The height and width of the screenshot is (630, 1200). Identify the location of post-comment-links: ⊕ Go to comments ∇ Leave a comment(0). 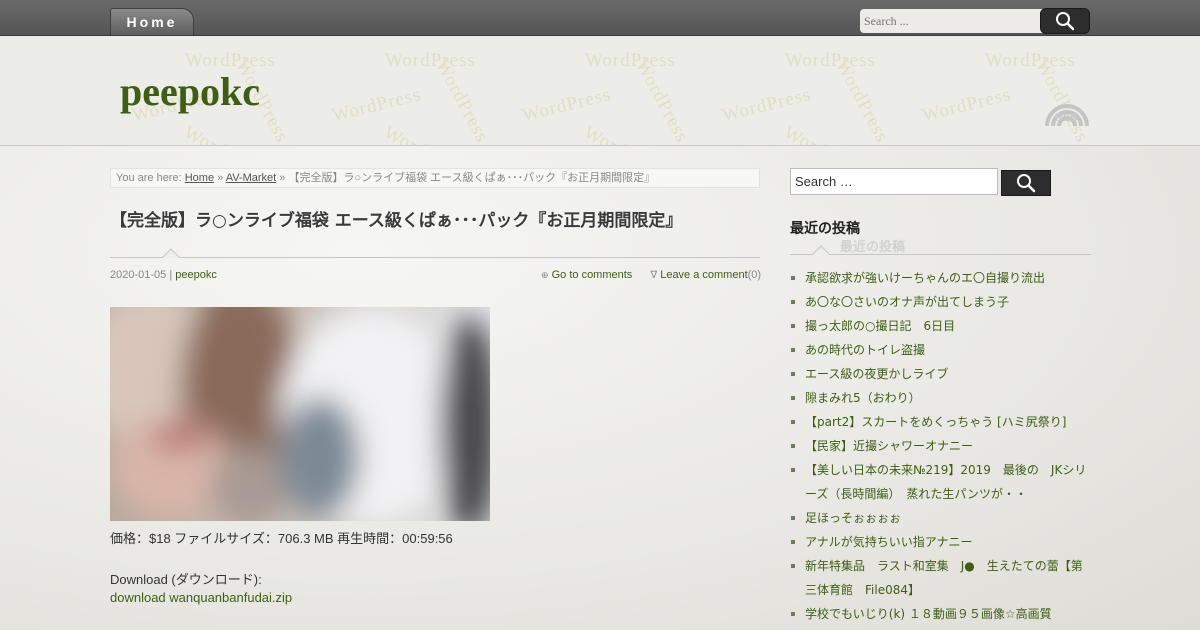
(651, 275).